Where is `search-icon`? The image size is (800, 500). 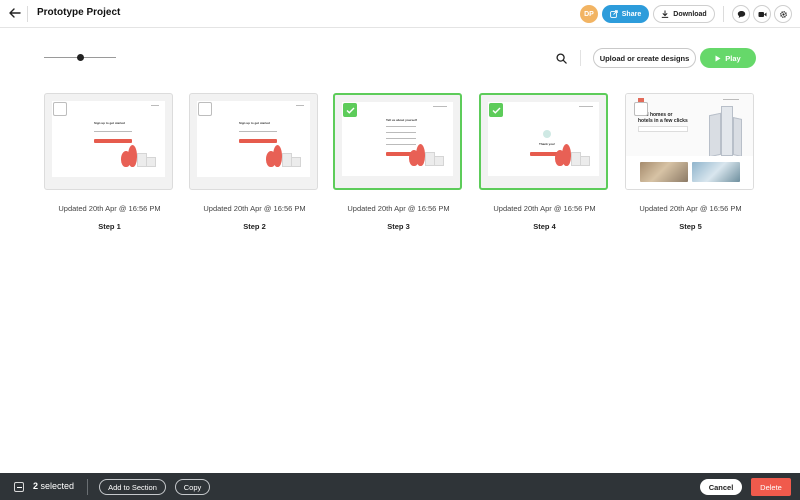 search-icon is located at coordinates (561, 58).